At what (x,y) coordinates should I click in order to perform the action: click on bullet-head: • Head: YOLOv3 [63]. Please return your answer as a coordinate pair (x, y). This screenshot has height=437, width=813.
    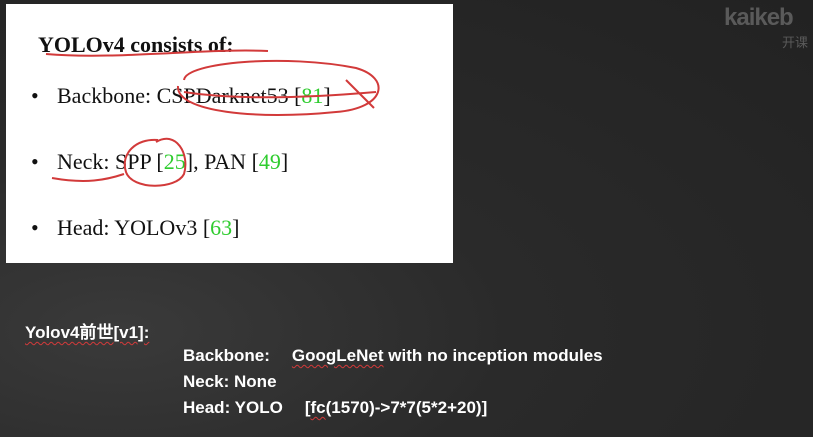
    Looking at the image, I should click on (135, 227).